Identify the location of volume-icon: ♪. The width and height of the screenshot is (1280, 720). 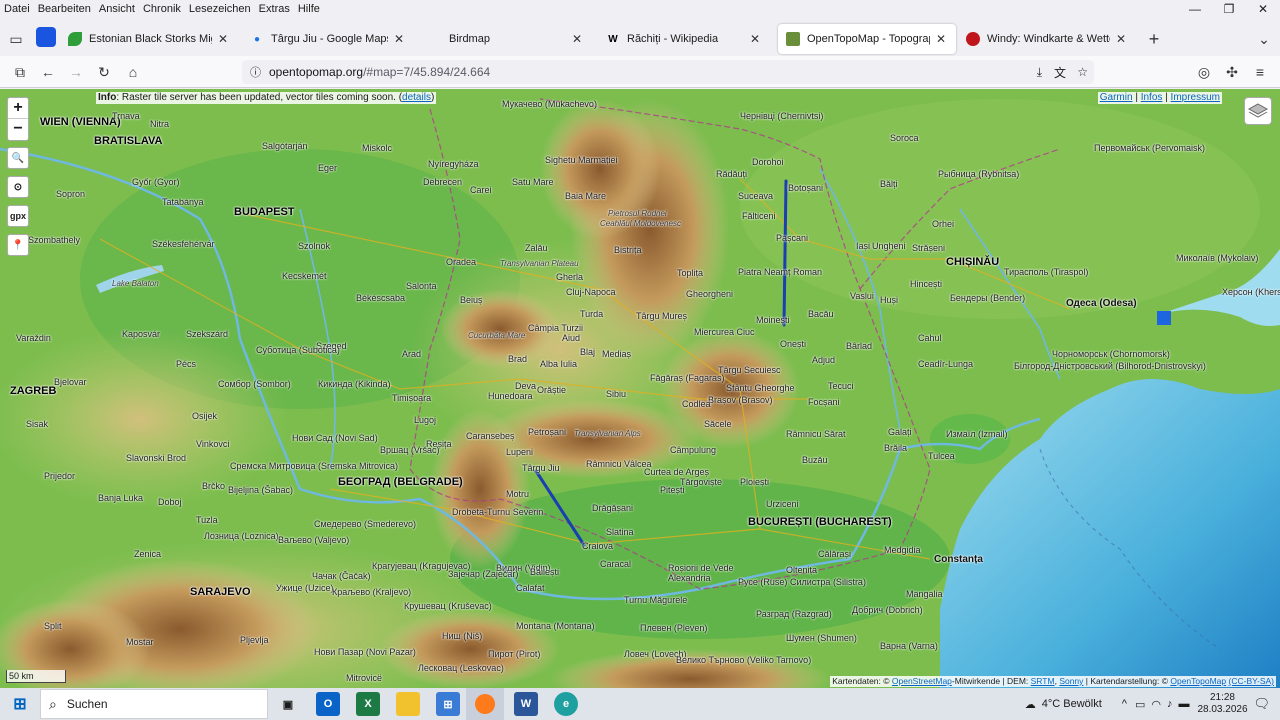
(1170, 704).